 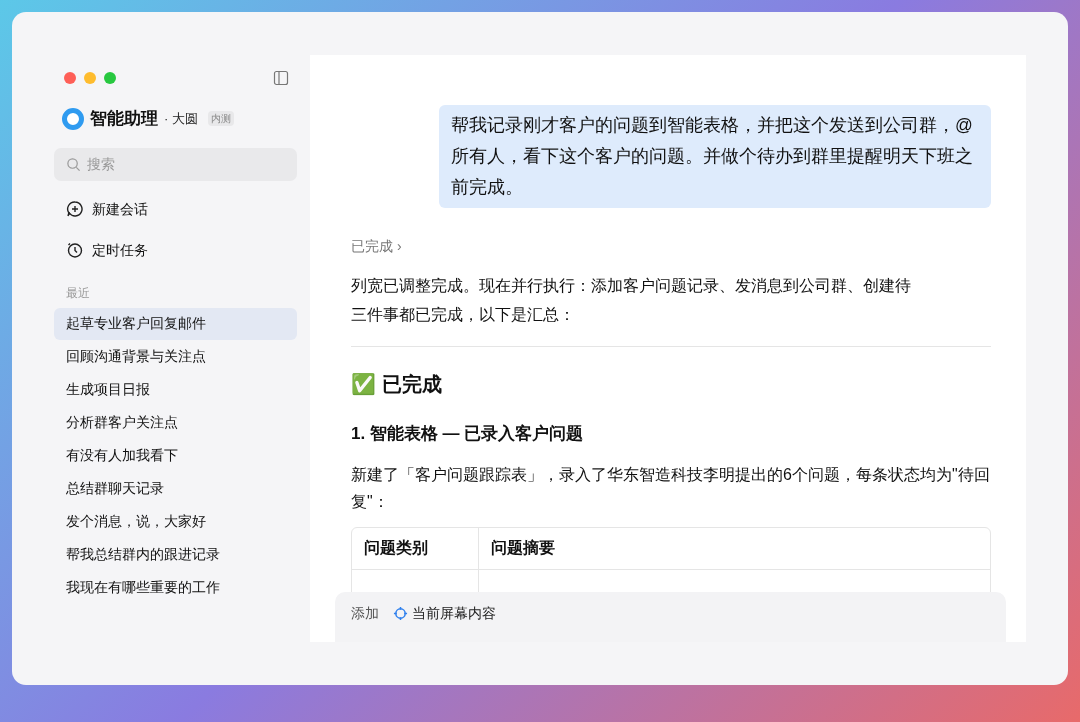 I want to click on conversation-item: 帮我总结群内的跟进记录, so click(x=175, y=554).